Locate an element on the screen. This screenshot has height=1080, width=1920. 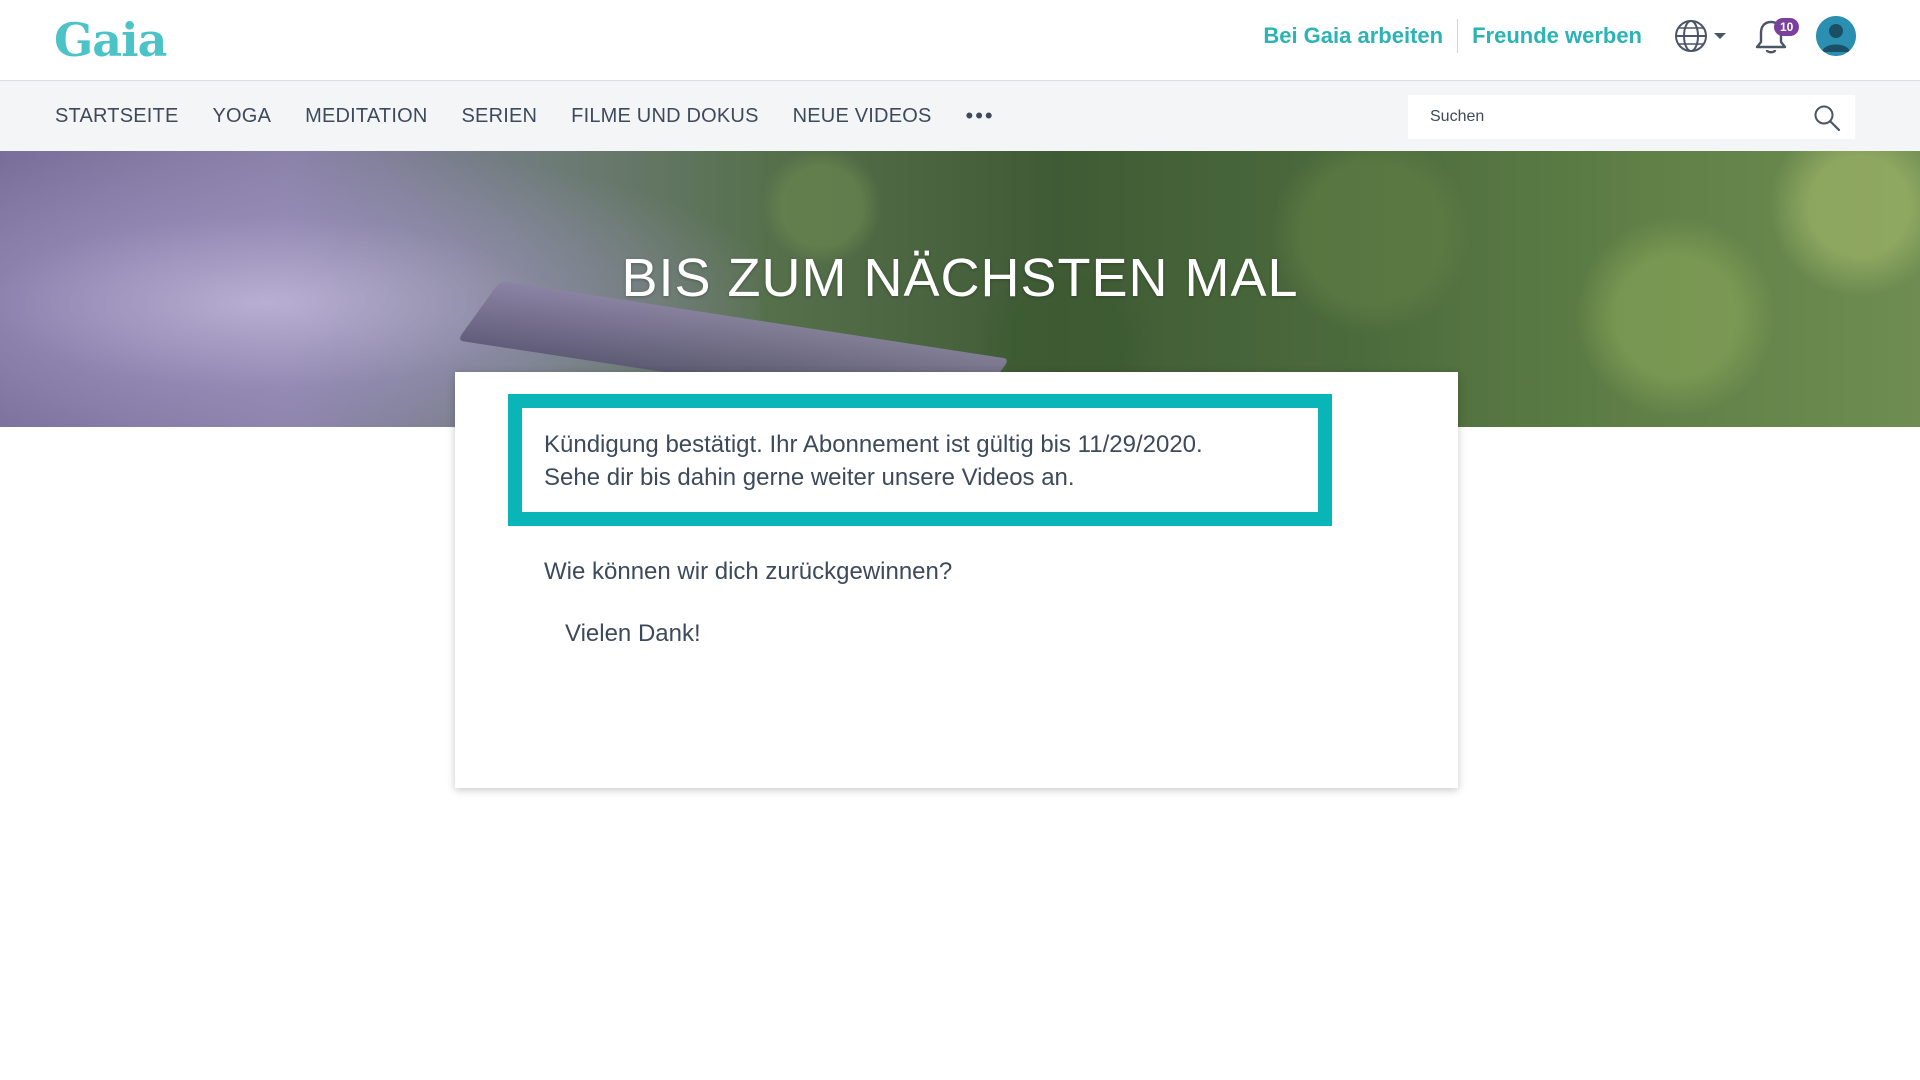
nav-item-serien: SERIEN is located at coordinates (499, 116).